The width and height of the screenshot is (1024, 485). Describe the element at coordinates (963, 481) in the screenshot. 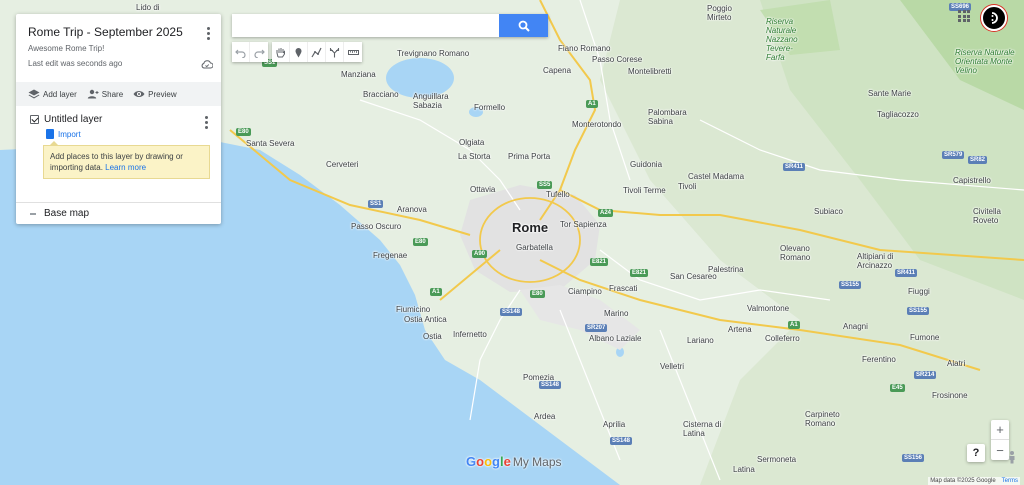

I see `map-data-credit: Map data ©2025 Google` at that location.